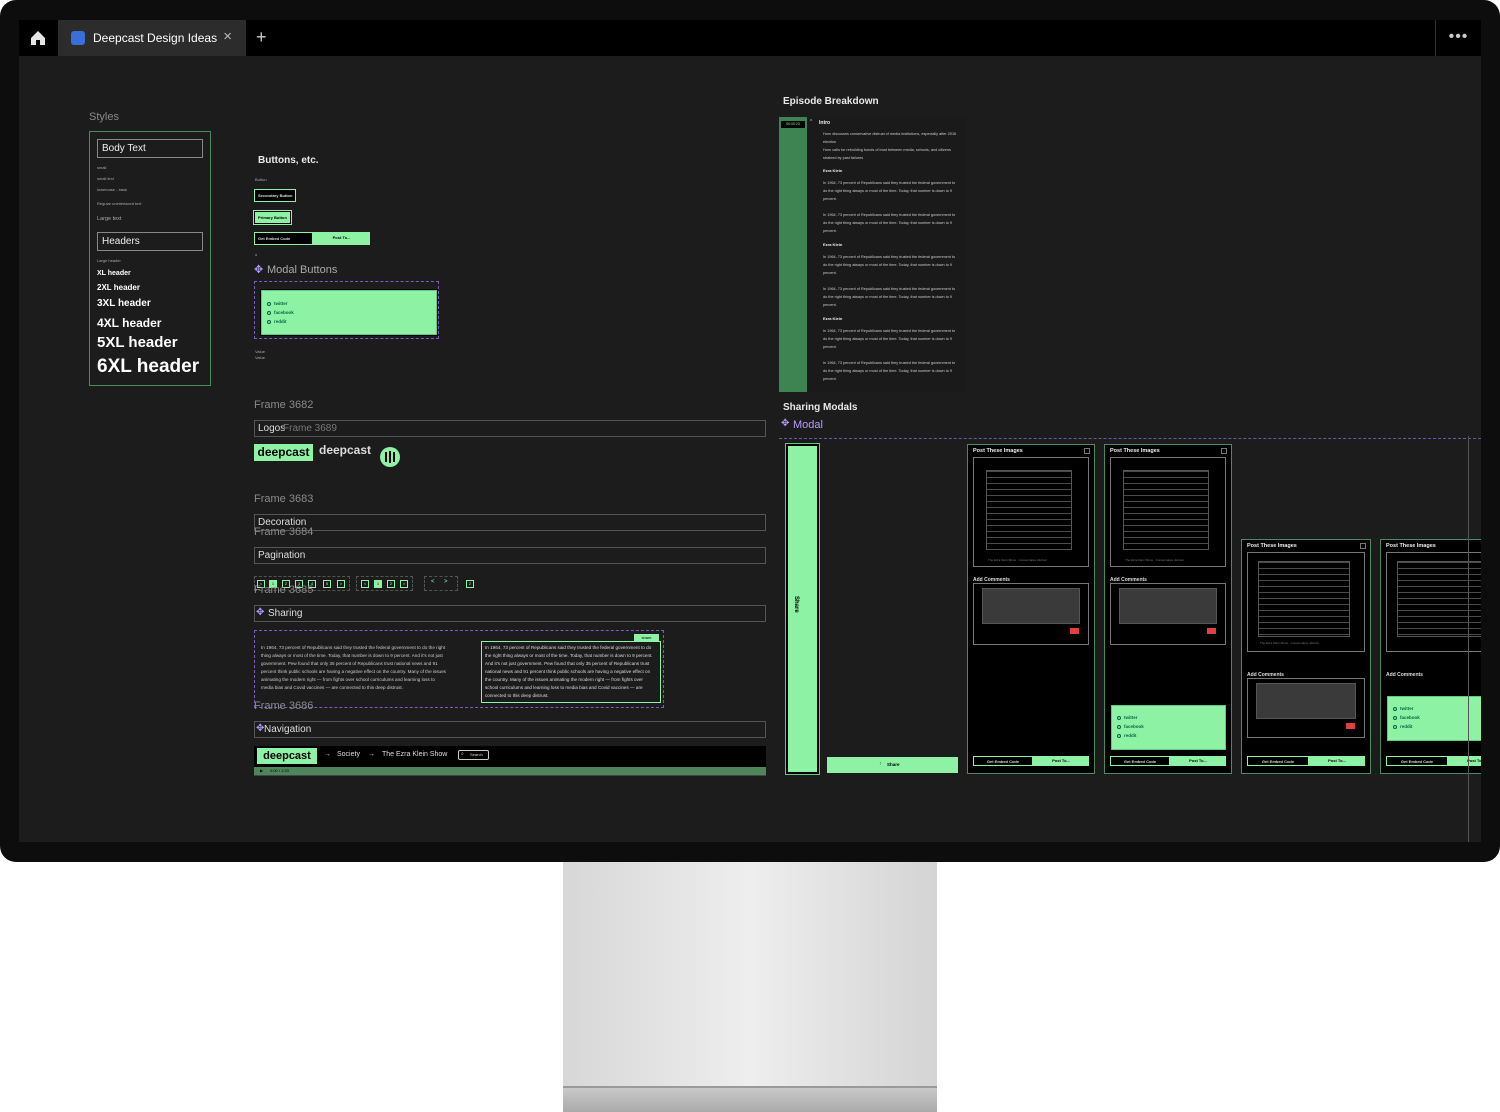 The width and height of the screenshot is (1500, 1112). Describe the element at coordinates (261, 770) in the screenshot. I see `play-icon: ▶` at that location.